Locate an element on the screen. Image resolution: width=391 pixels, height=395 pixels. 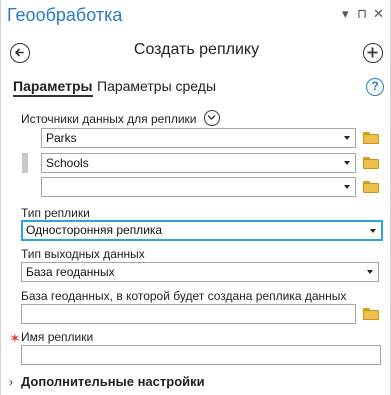
help-icon: ? is located at coordinates (375, 87).